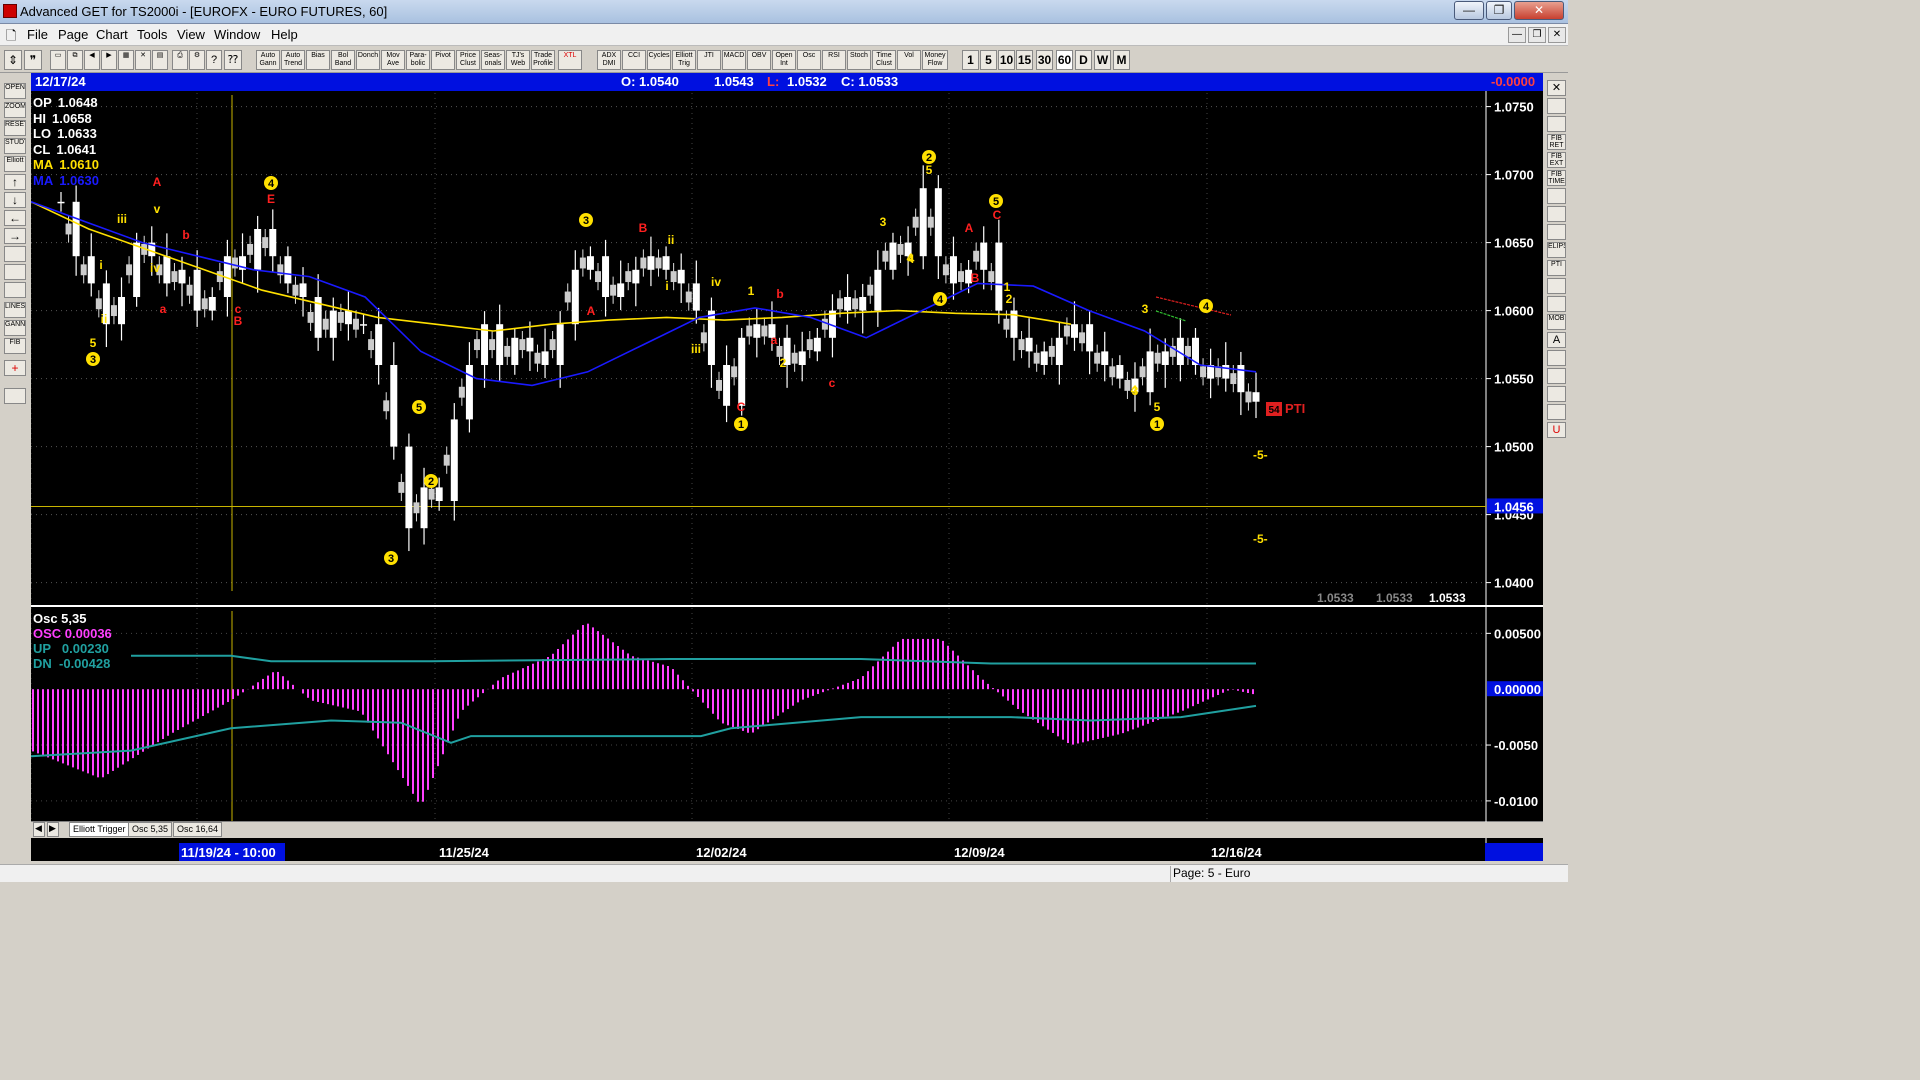  What do you see at coordinates (15, 182) in the screenshot?
I see `left-tool-button: ↑` at bounding box center [15, 182].